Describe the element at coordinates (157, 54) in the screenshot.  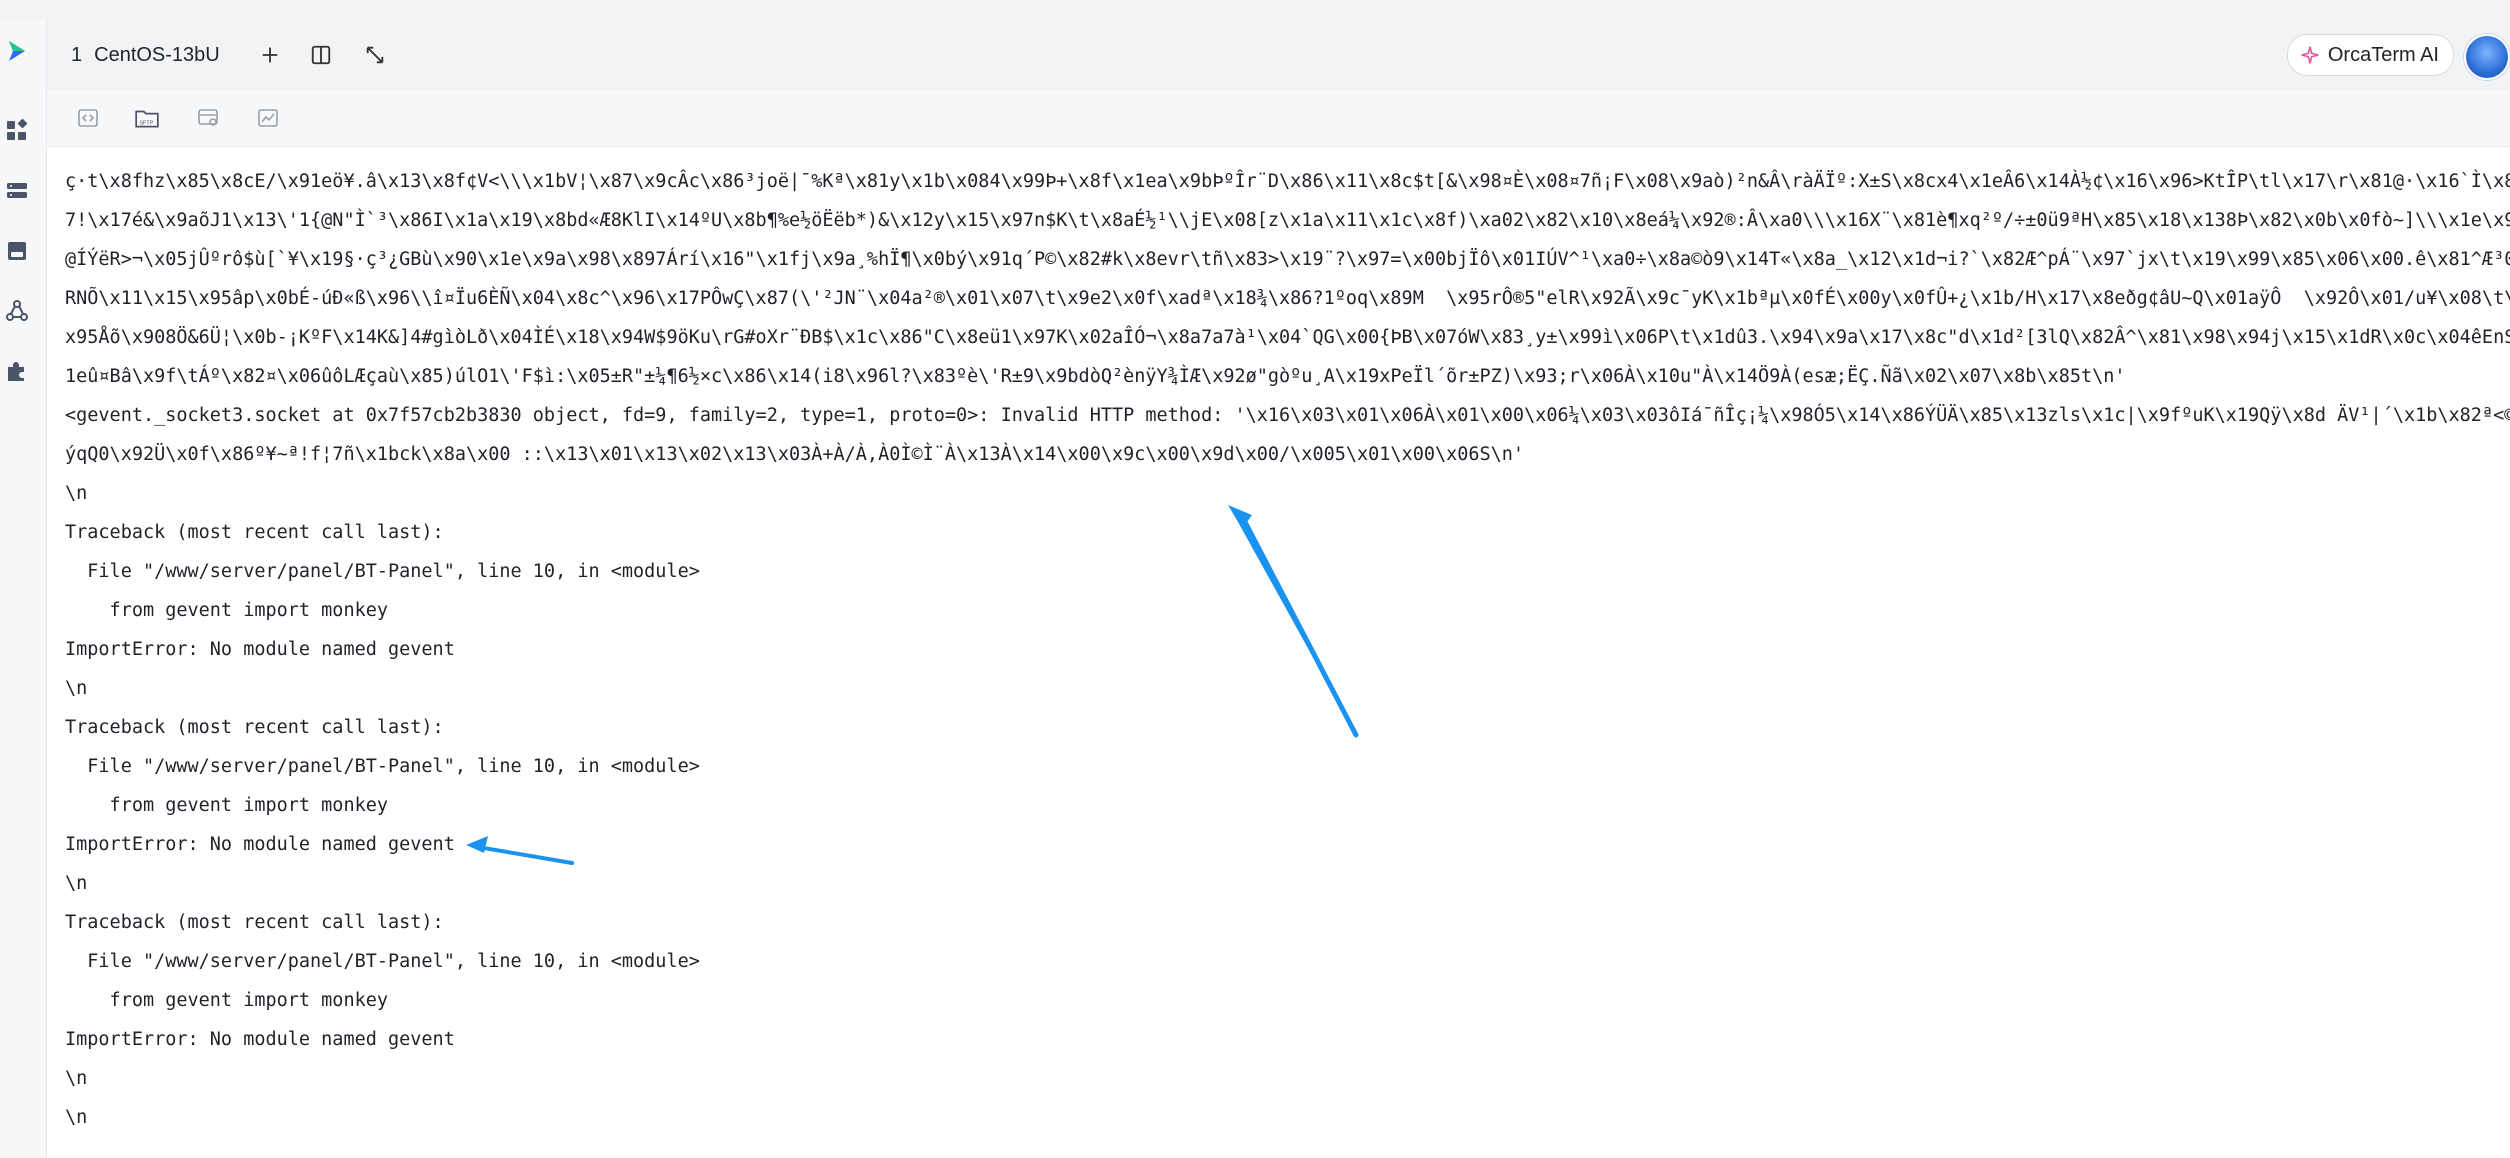
I see `tab-label: CentOS-13bU` at that location.